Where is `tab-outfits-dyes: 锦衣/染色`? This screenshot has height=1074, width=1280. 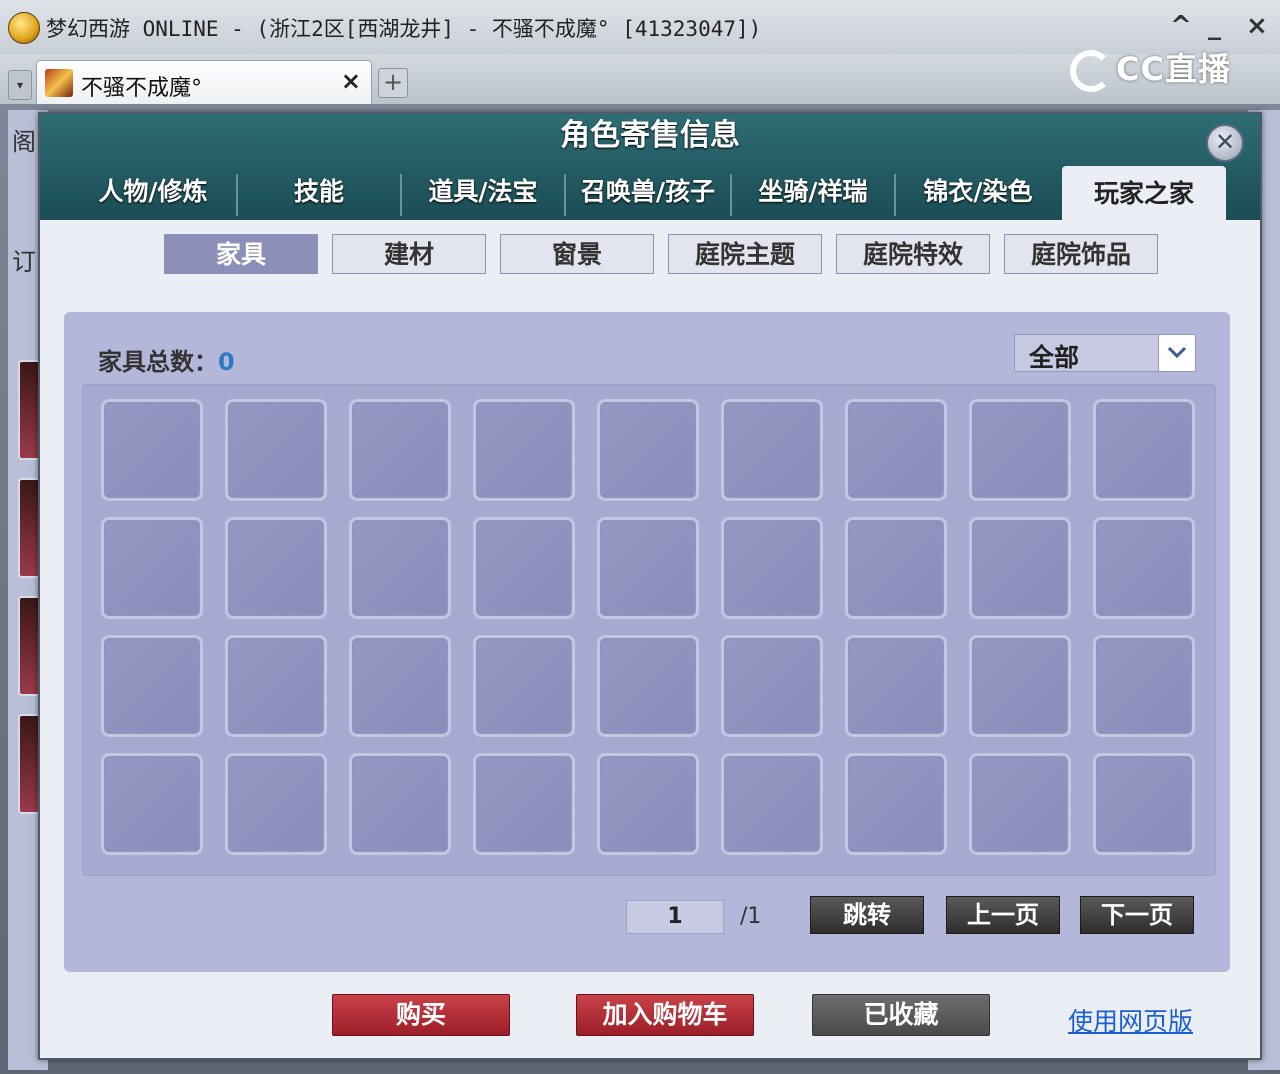 tab-outfits-dyes: 锦衣/染色 is located at coordinates (978, 192).